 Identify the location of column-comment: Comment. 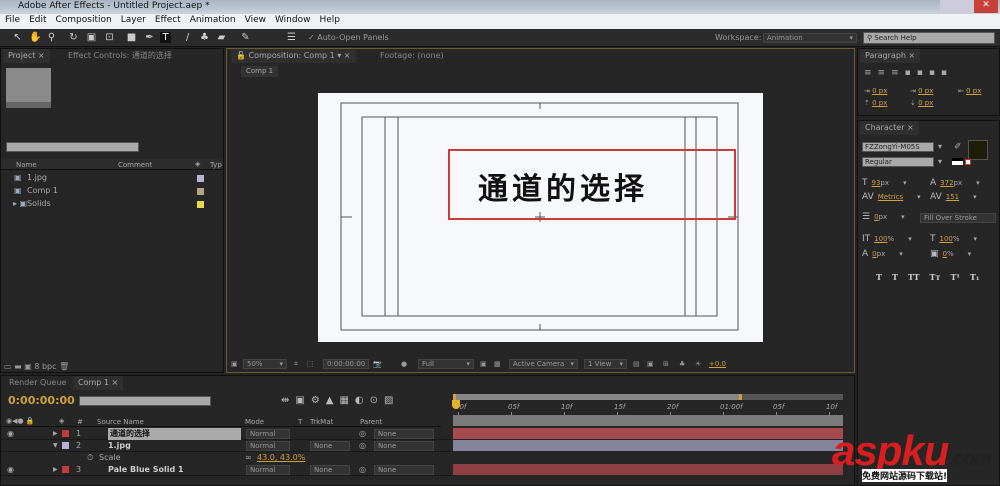
(135, 165).